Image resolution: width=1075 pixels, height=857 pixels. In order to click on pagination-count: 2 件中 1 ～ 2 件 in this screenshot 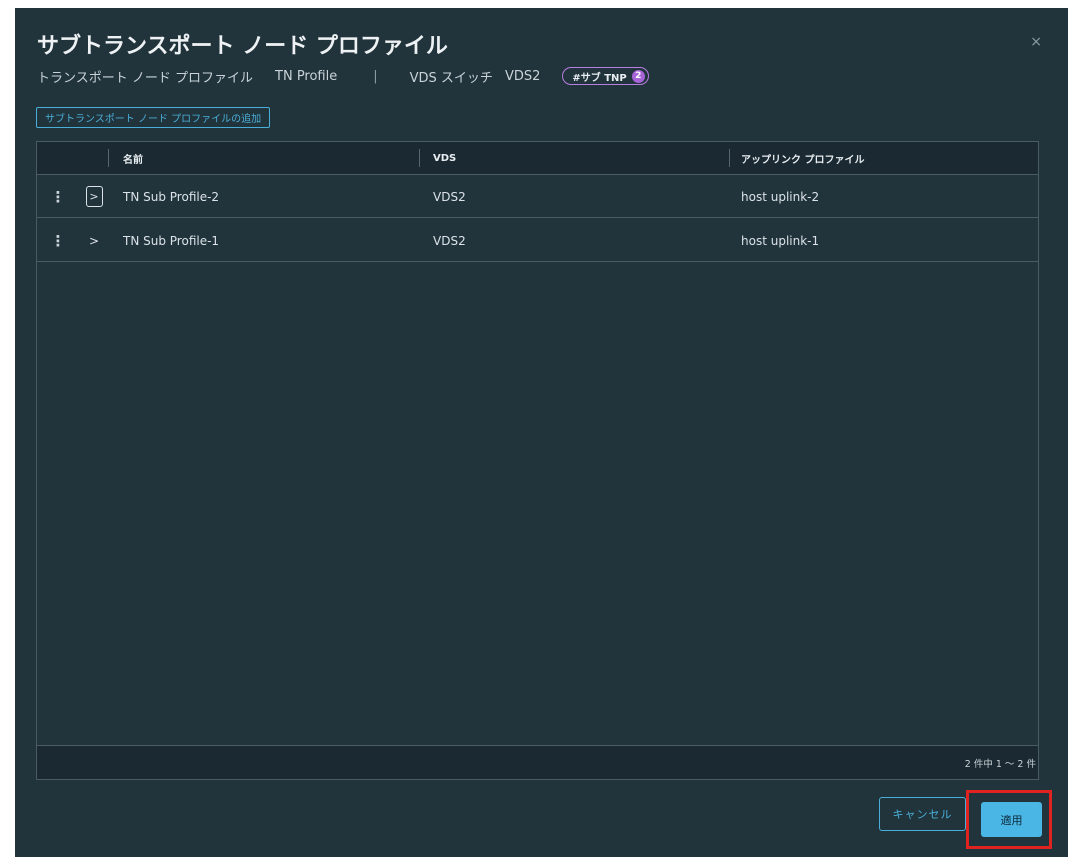, I will do `click(1000, 764)`.